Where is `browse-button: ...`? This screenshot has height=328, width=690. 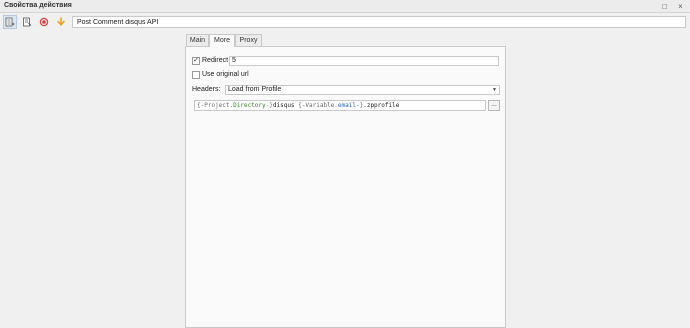 browse-button: ... is located at coordinates (494, 105).